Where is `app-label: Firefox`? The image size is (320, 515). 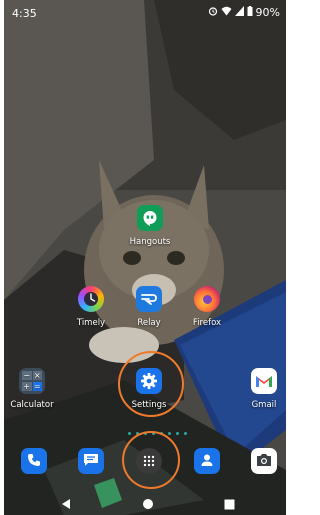 app-label: Firefox is located at coordinates (207, 323).